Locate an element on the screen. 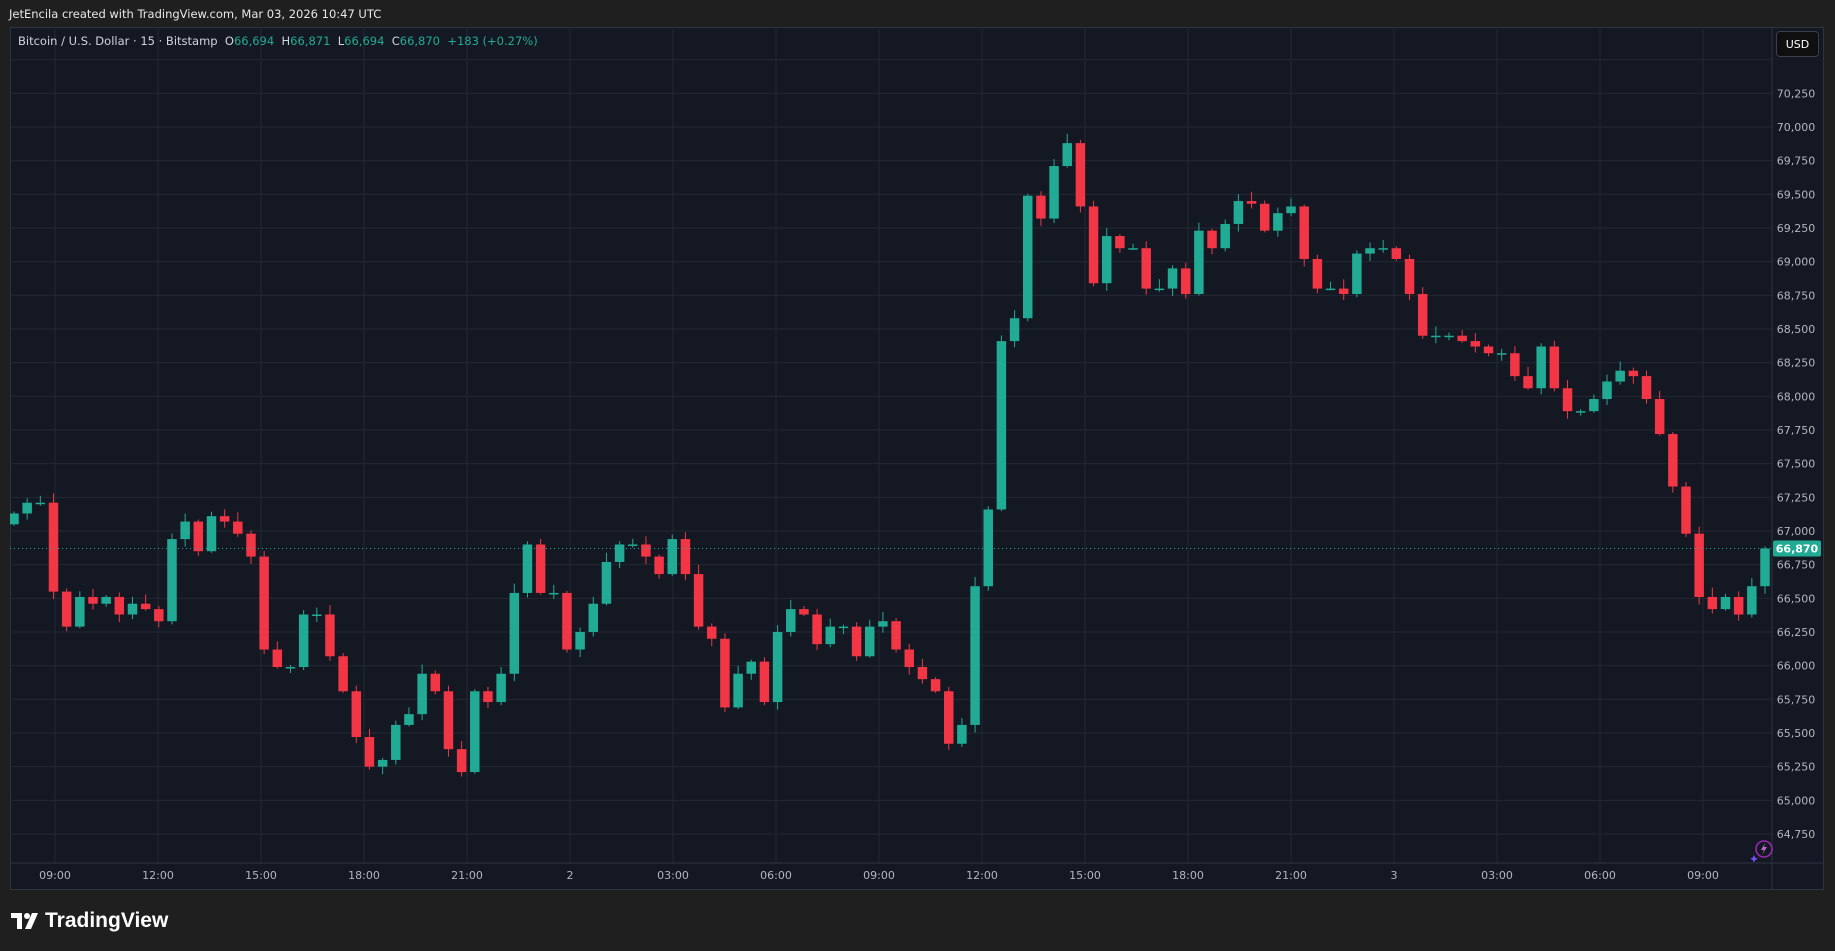 This screenshot has height=951, width=1835. time-tick-label: 18:00 is located at coordinates (364, 875).